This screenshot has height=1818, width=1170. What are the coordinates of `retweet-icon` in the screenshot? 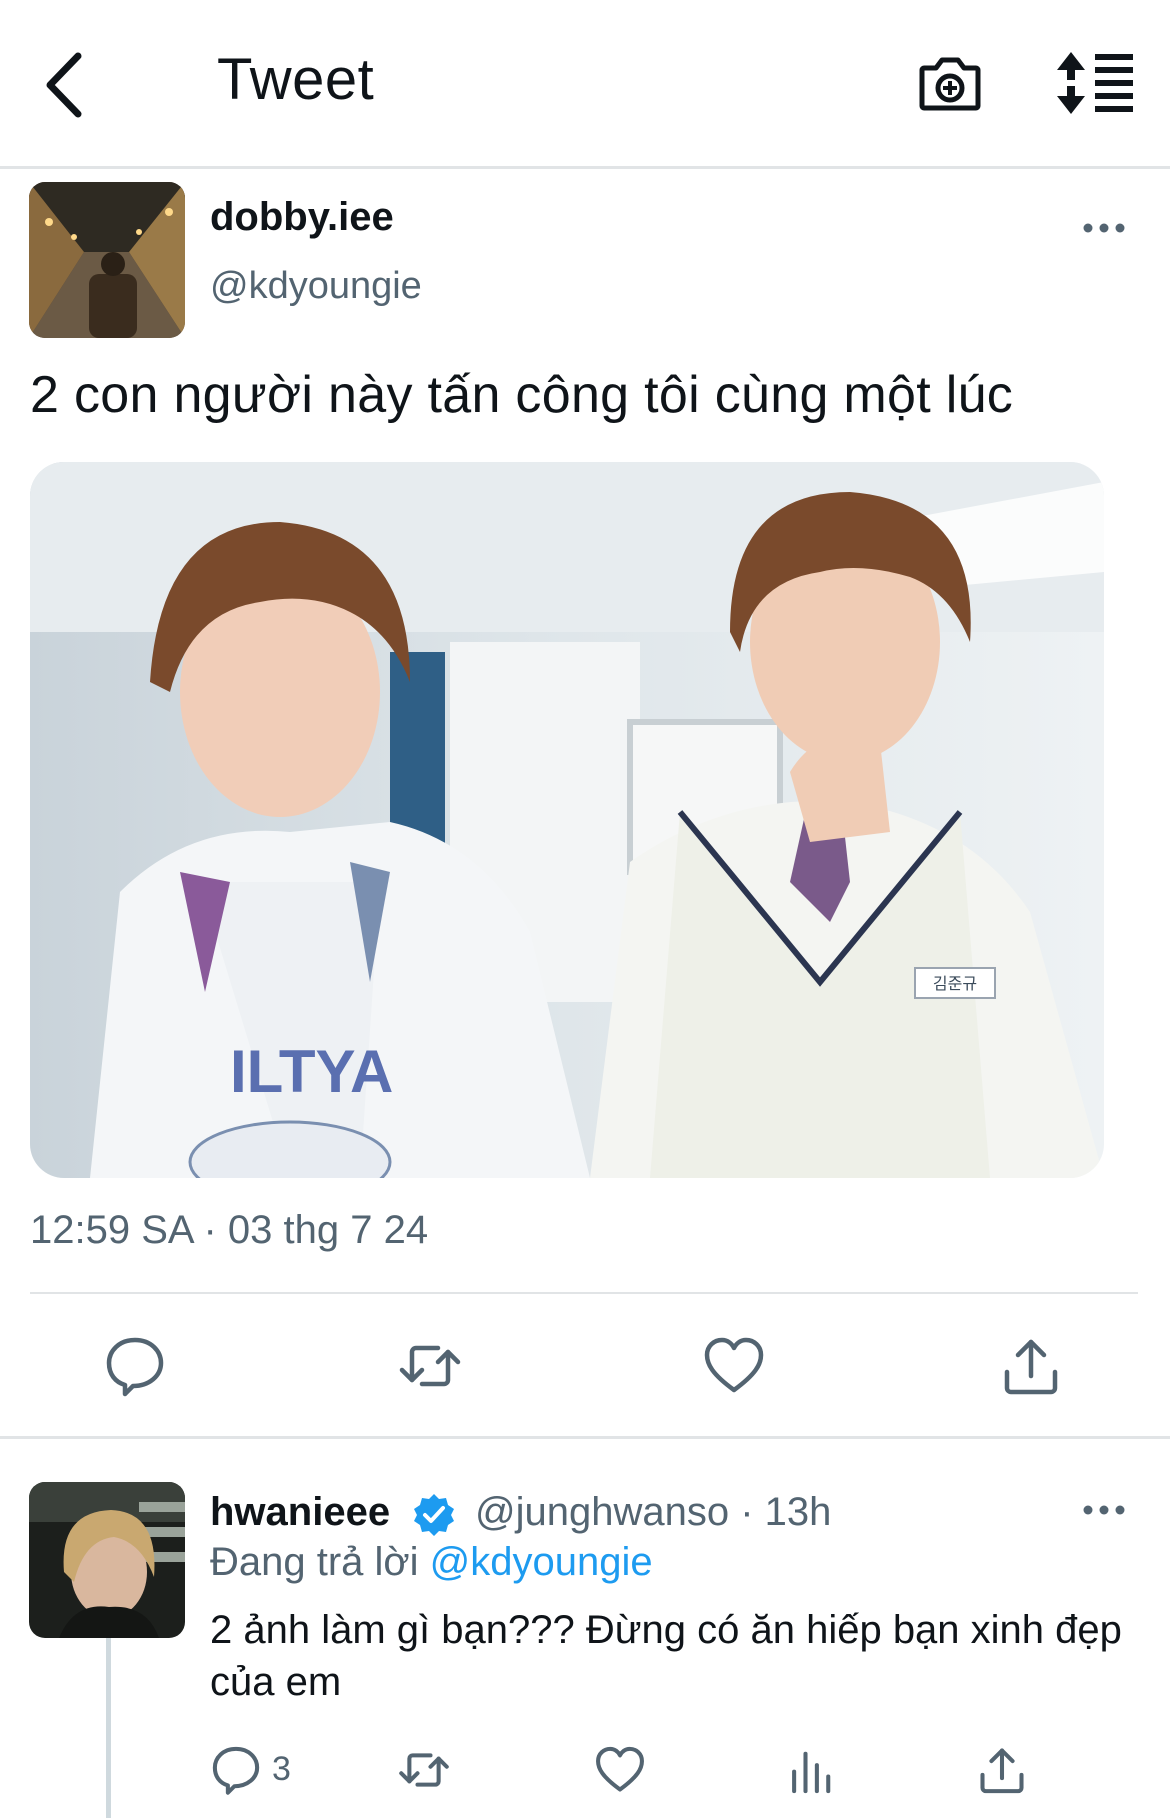 It's located at (430, 1366).